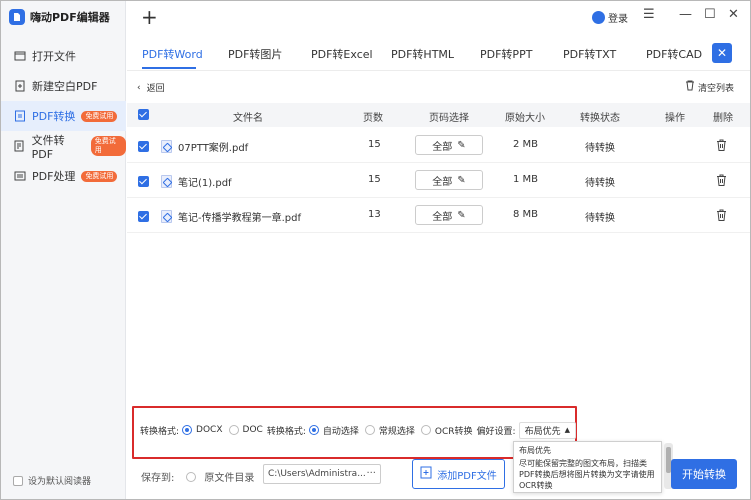 Image resolution: width=751 pixels, height=500 pixels. What do you see at coordinates (598, 17) in the screenshot?
I see `user-icon` at bounding box center [598, 17].